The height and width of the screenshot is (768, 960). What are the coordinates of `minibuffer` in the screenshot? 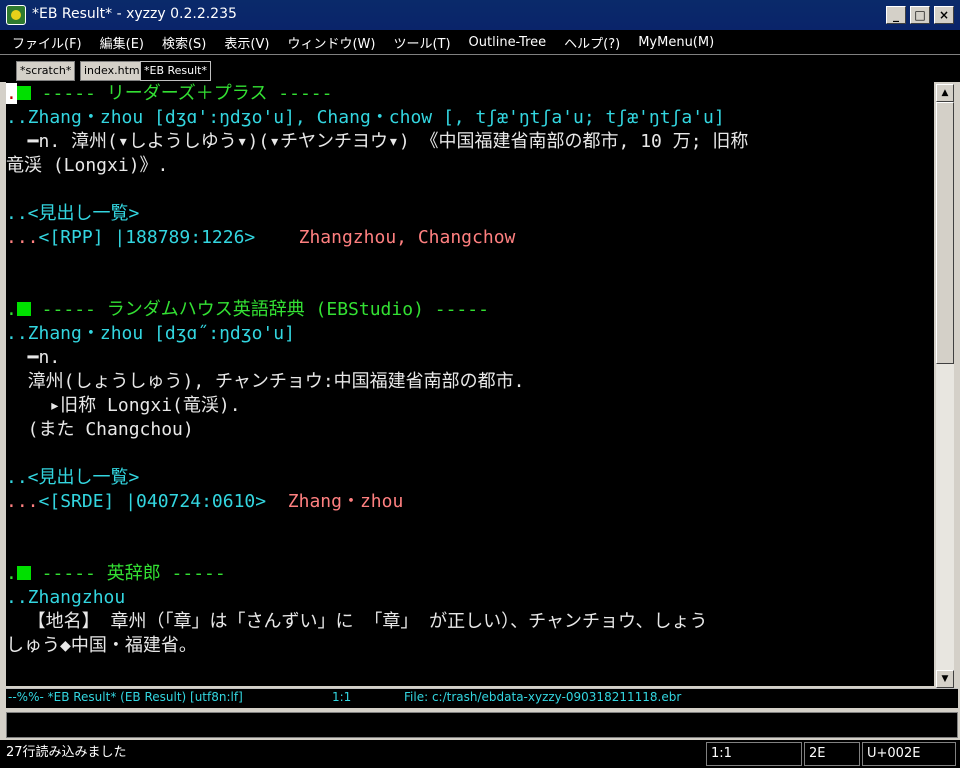 It's located at (482, 725).